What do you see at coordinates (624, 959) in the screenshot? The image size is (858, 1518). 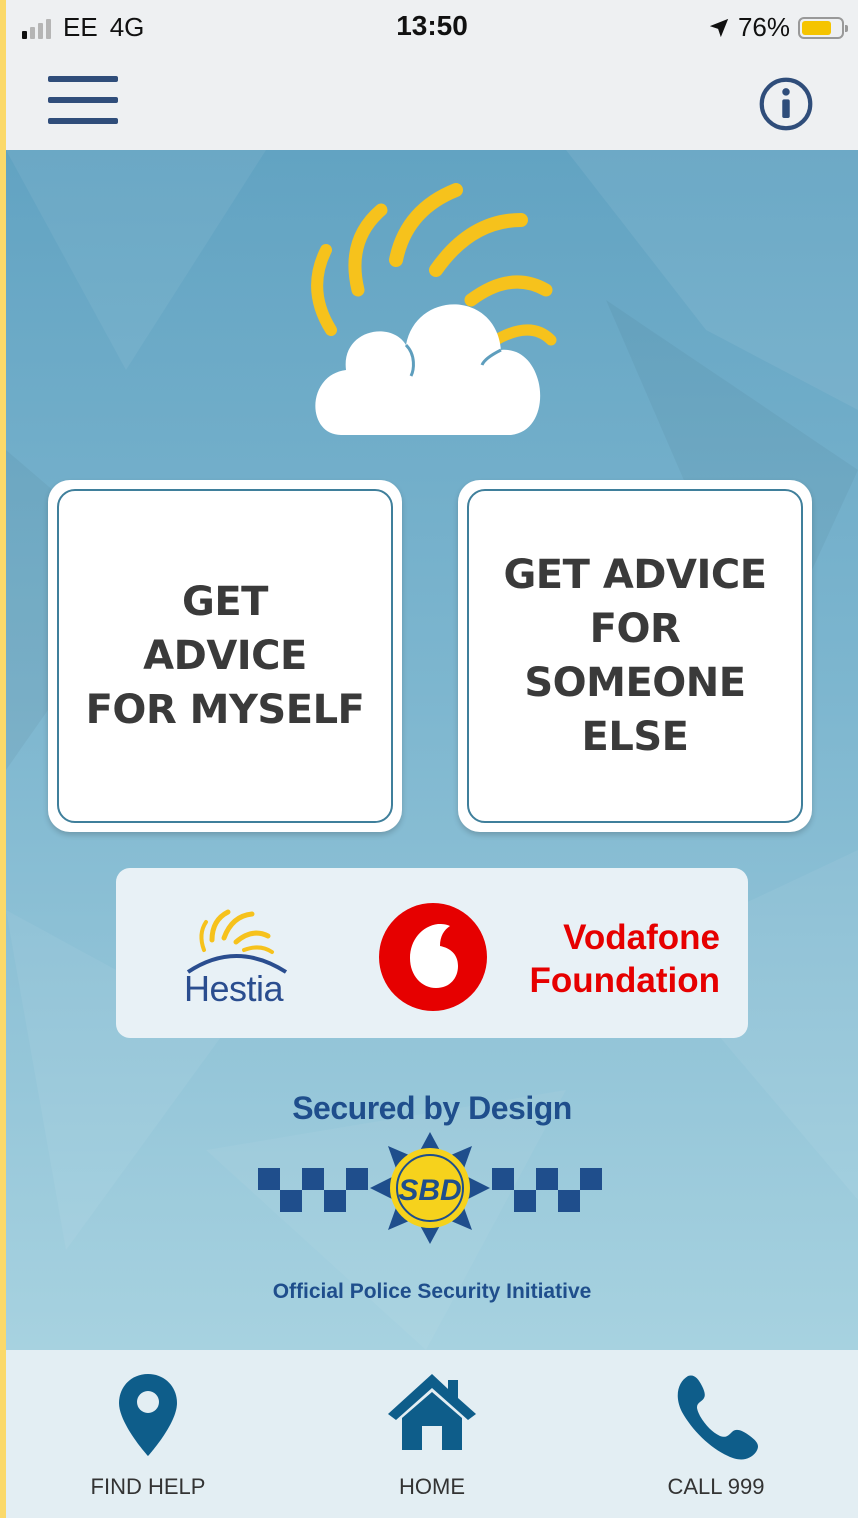 I see `vodafone-foundation-wordmark: Vodafone Foundation` at bounding box center [624, 959].